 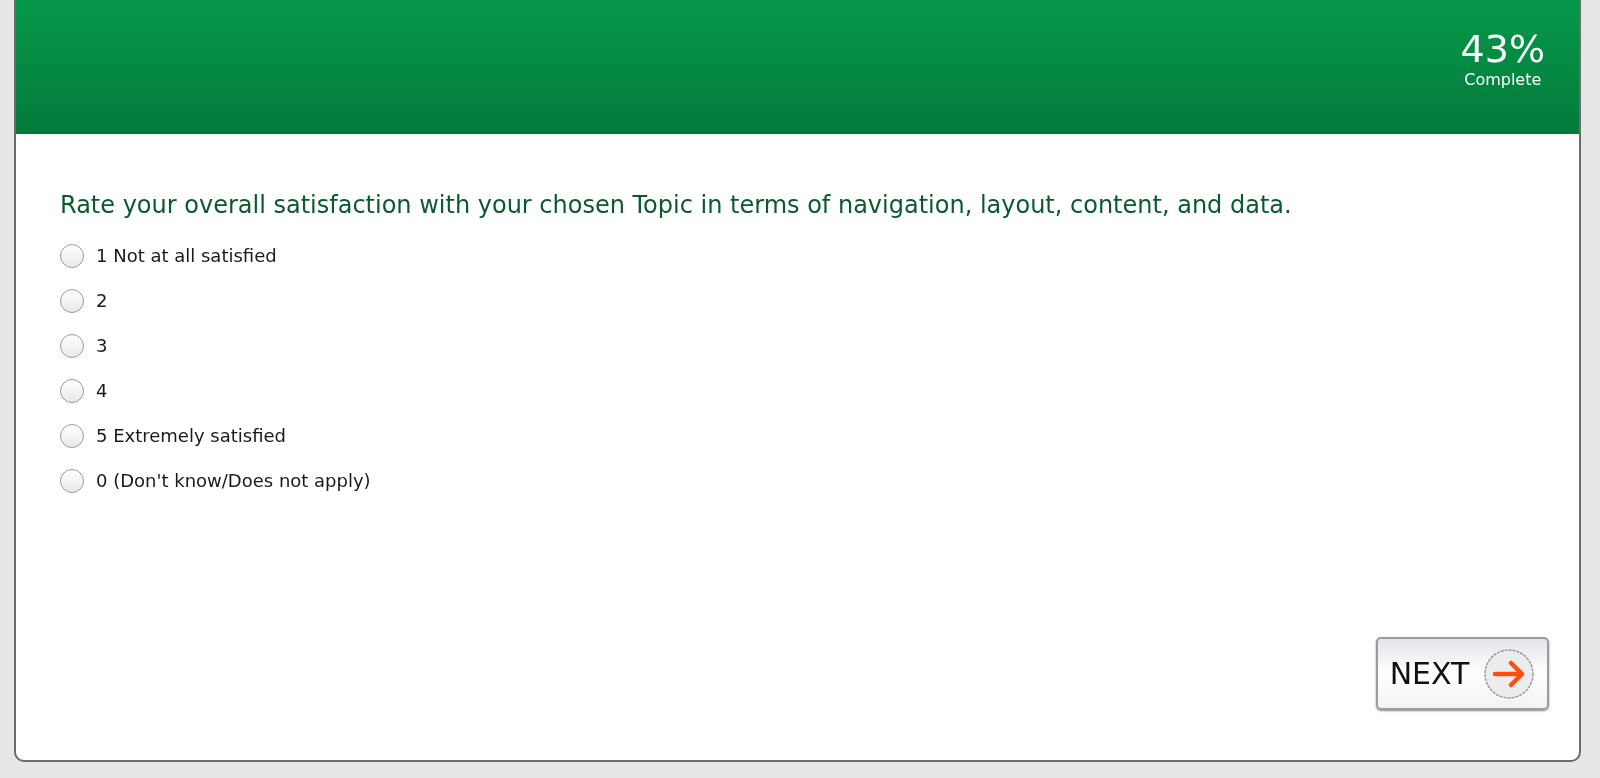 What do you see at coordinates (1462, 673) in the screenshot?
I see `next-button: NEXT` at bounding box center [1462, 673].